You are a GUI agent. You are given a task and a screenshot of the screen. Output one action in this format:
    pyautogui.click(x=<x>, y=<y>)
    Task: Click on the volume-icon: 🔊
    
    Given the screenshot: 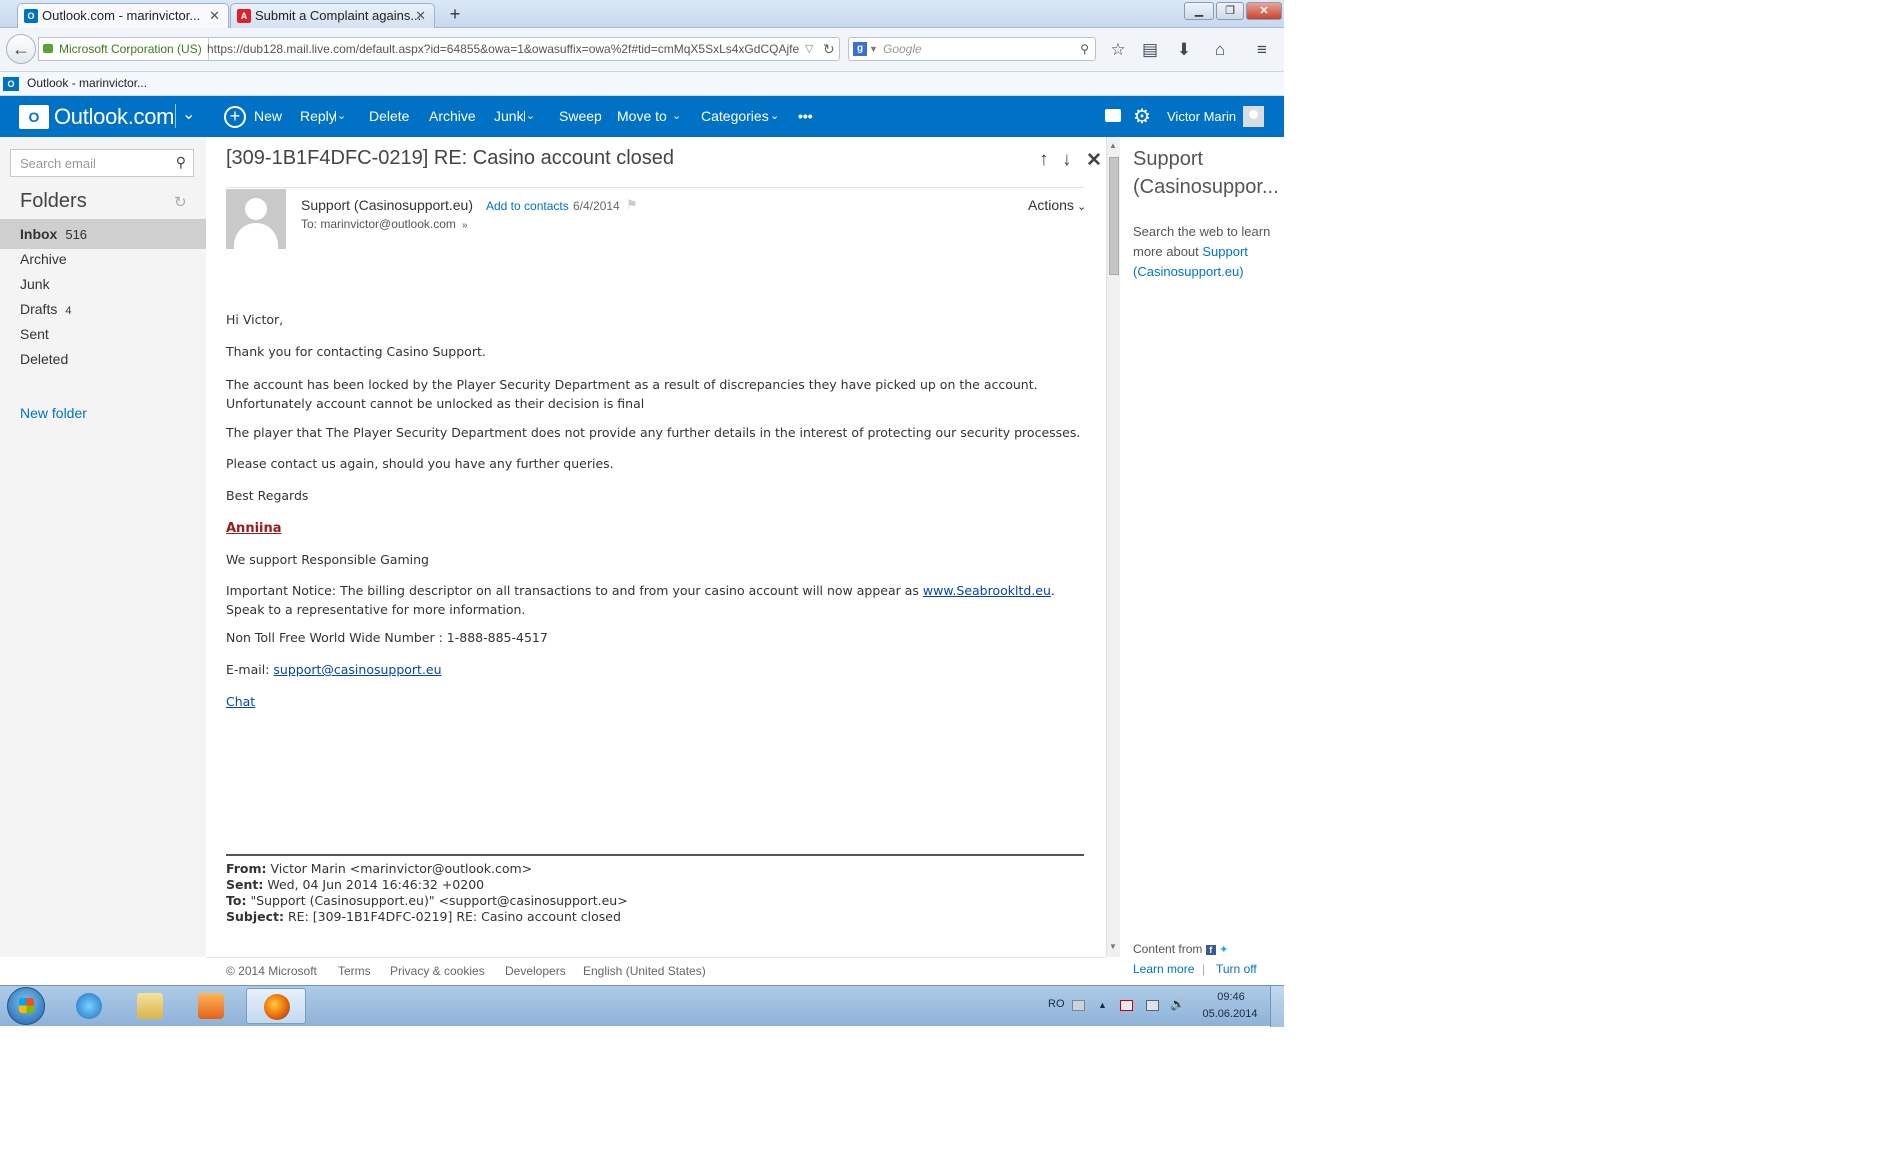 What is the action you would take?
    pyautogui.click(x=1177, y=1004)
    